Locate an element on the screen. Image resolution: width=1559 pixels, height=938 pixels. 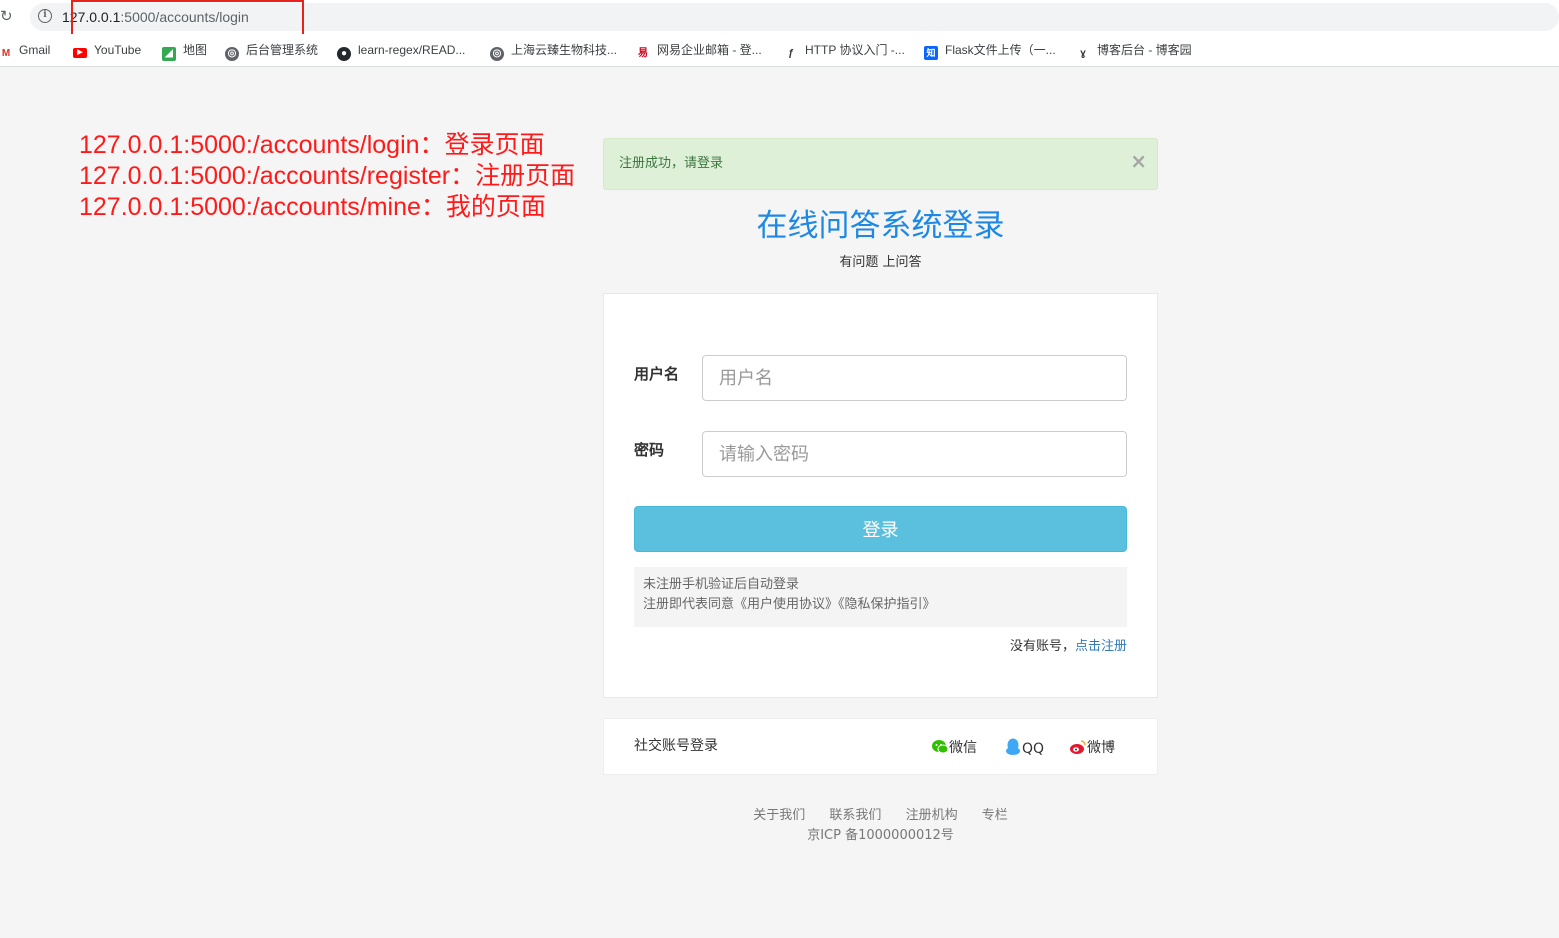
wechat-login-link: 微信 is located at coordinates (954, 748).